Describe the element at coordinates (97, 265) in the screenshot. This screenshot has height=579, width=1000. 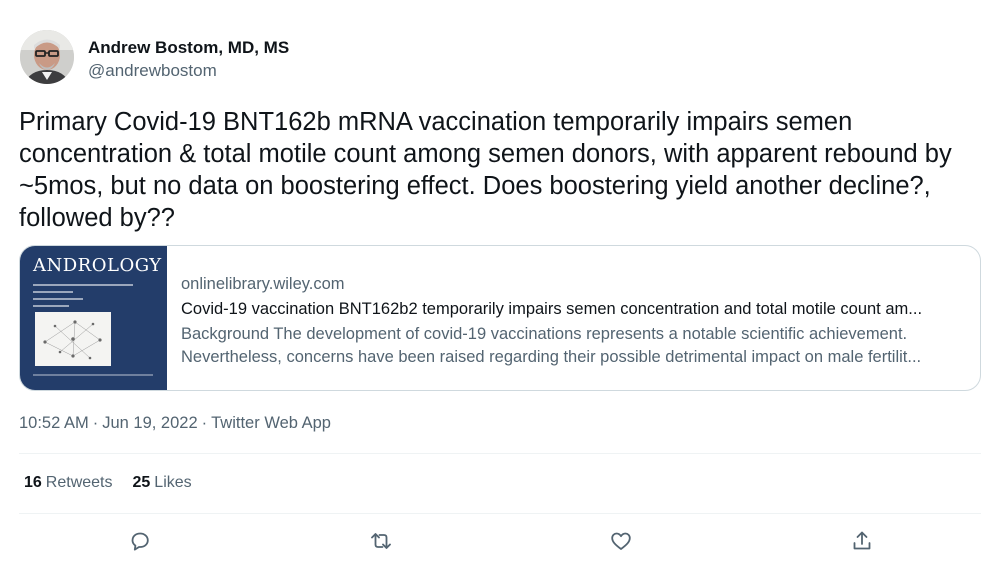
I see `thumbnail-journal-title: ANDROLOGY` at that location.